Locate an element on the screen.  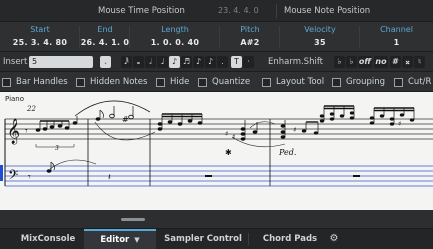
end-field: End 26. 4. 1. 0 is located at coordinates (105, 37).